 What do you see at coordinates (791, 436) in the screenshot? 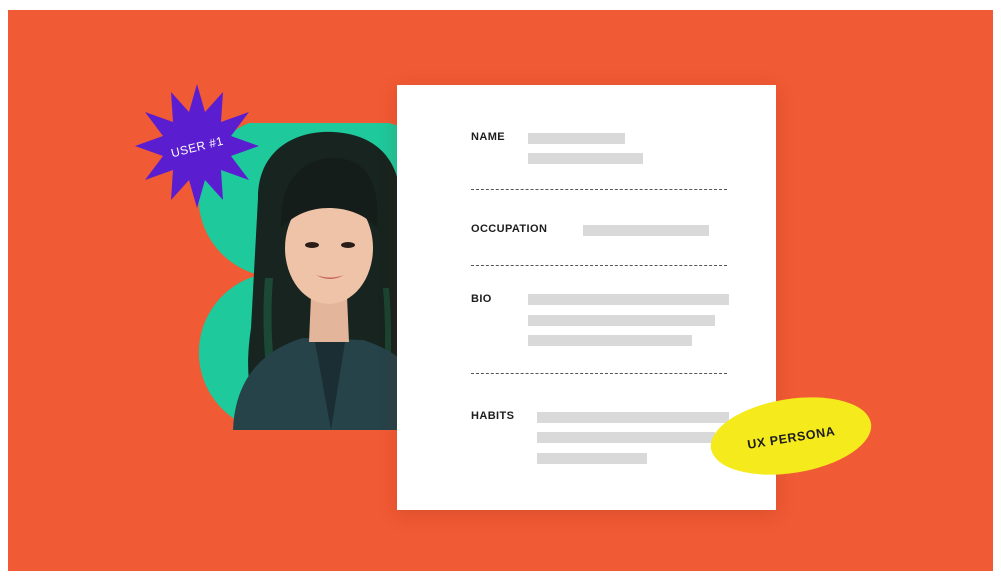
I see `oval-sticker: UX PERSONA` at bounding box center [791, 436].